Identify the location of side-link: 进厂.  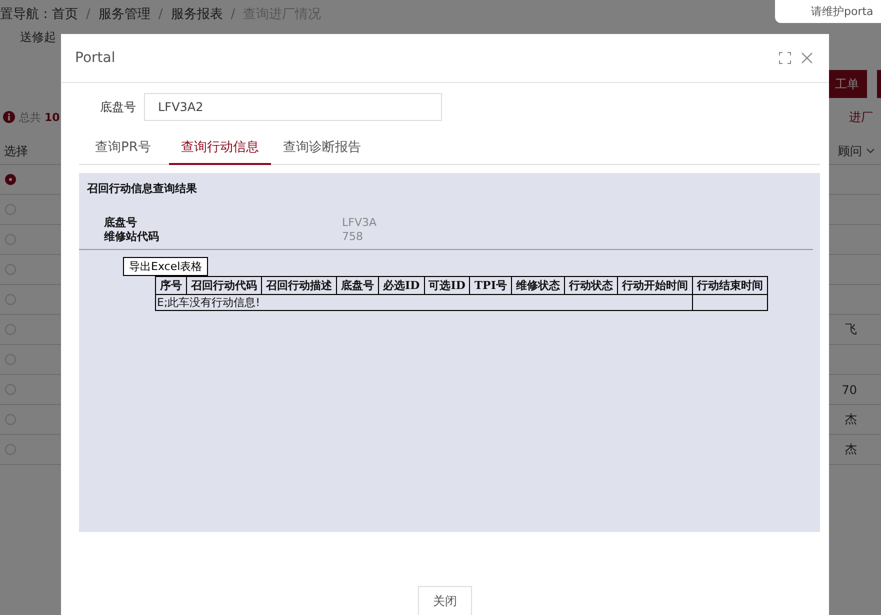
(861, 117).